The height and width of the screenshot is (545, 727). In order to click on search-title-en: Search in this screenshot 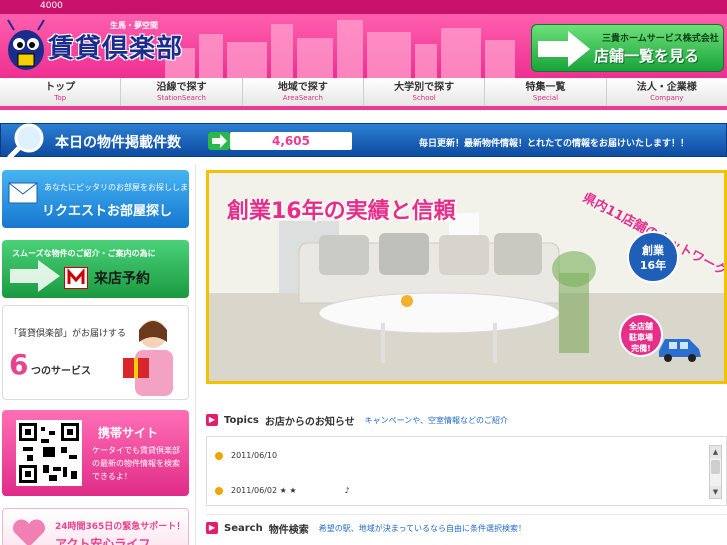, I will do `click(243, 528)`.